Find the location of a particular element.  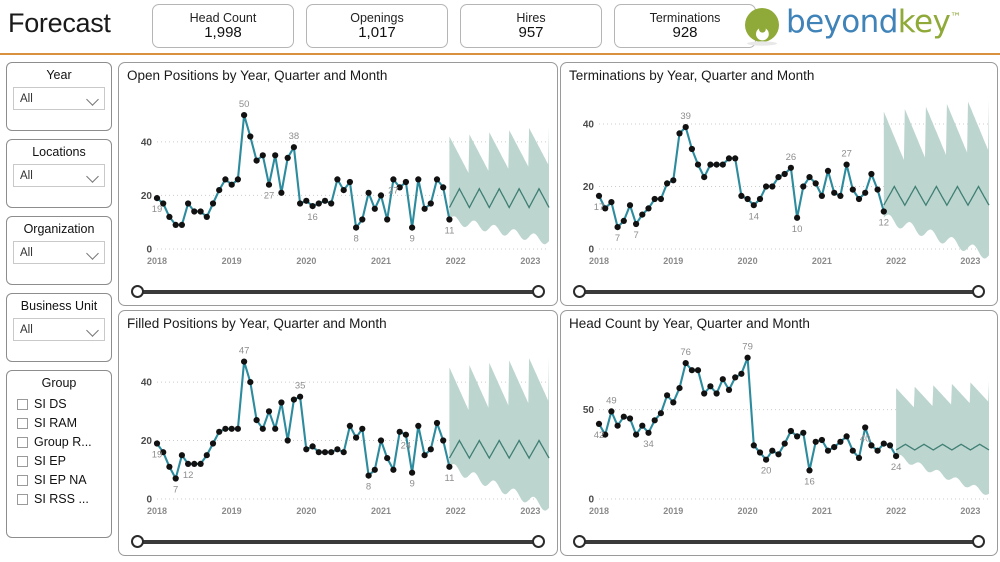

range-slider-terminations is located at coordinates (779, 292).